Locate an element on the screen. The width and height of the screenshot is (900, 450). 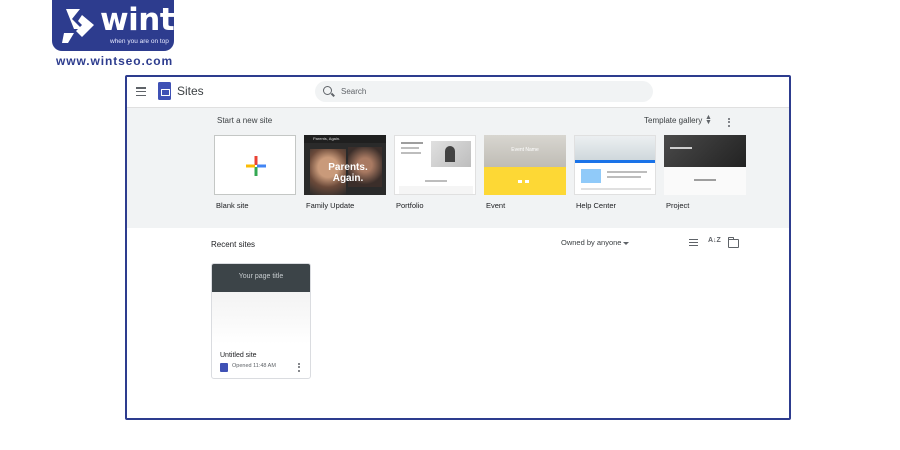
template-name: Help Center is located at coordinates (596, 205).